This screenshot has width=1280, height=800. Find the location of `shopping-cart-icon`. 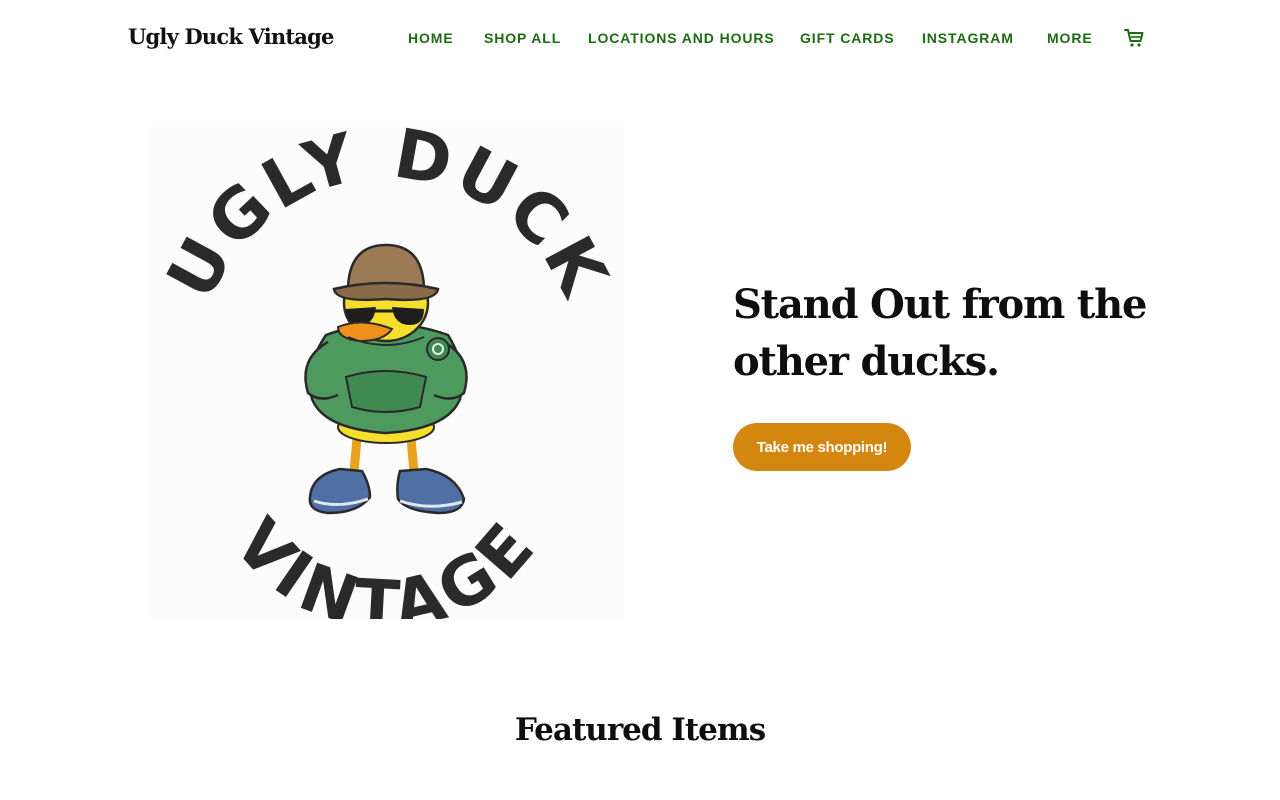

shopping-cart-icon is located at coordinates (1134, 38).